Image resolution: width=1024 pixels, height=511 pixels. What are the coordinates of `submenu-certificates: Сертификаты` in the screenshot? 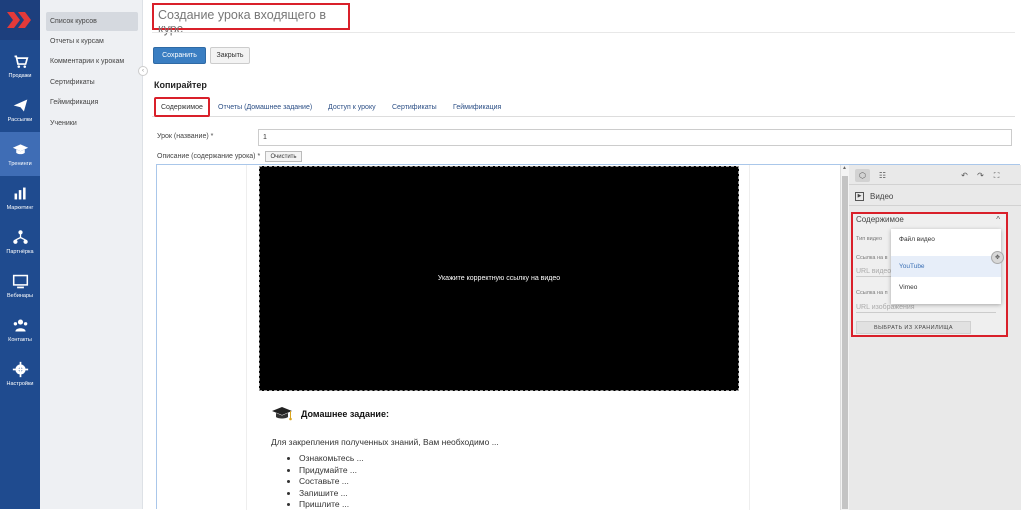 It's located at (92, 82).